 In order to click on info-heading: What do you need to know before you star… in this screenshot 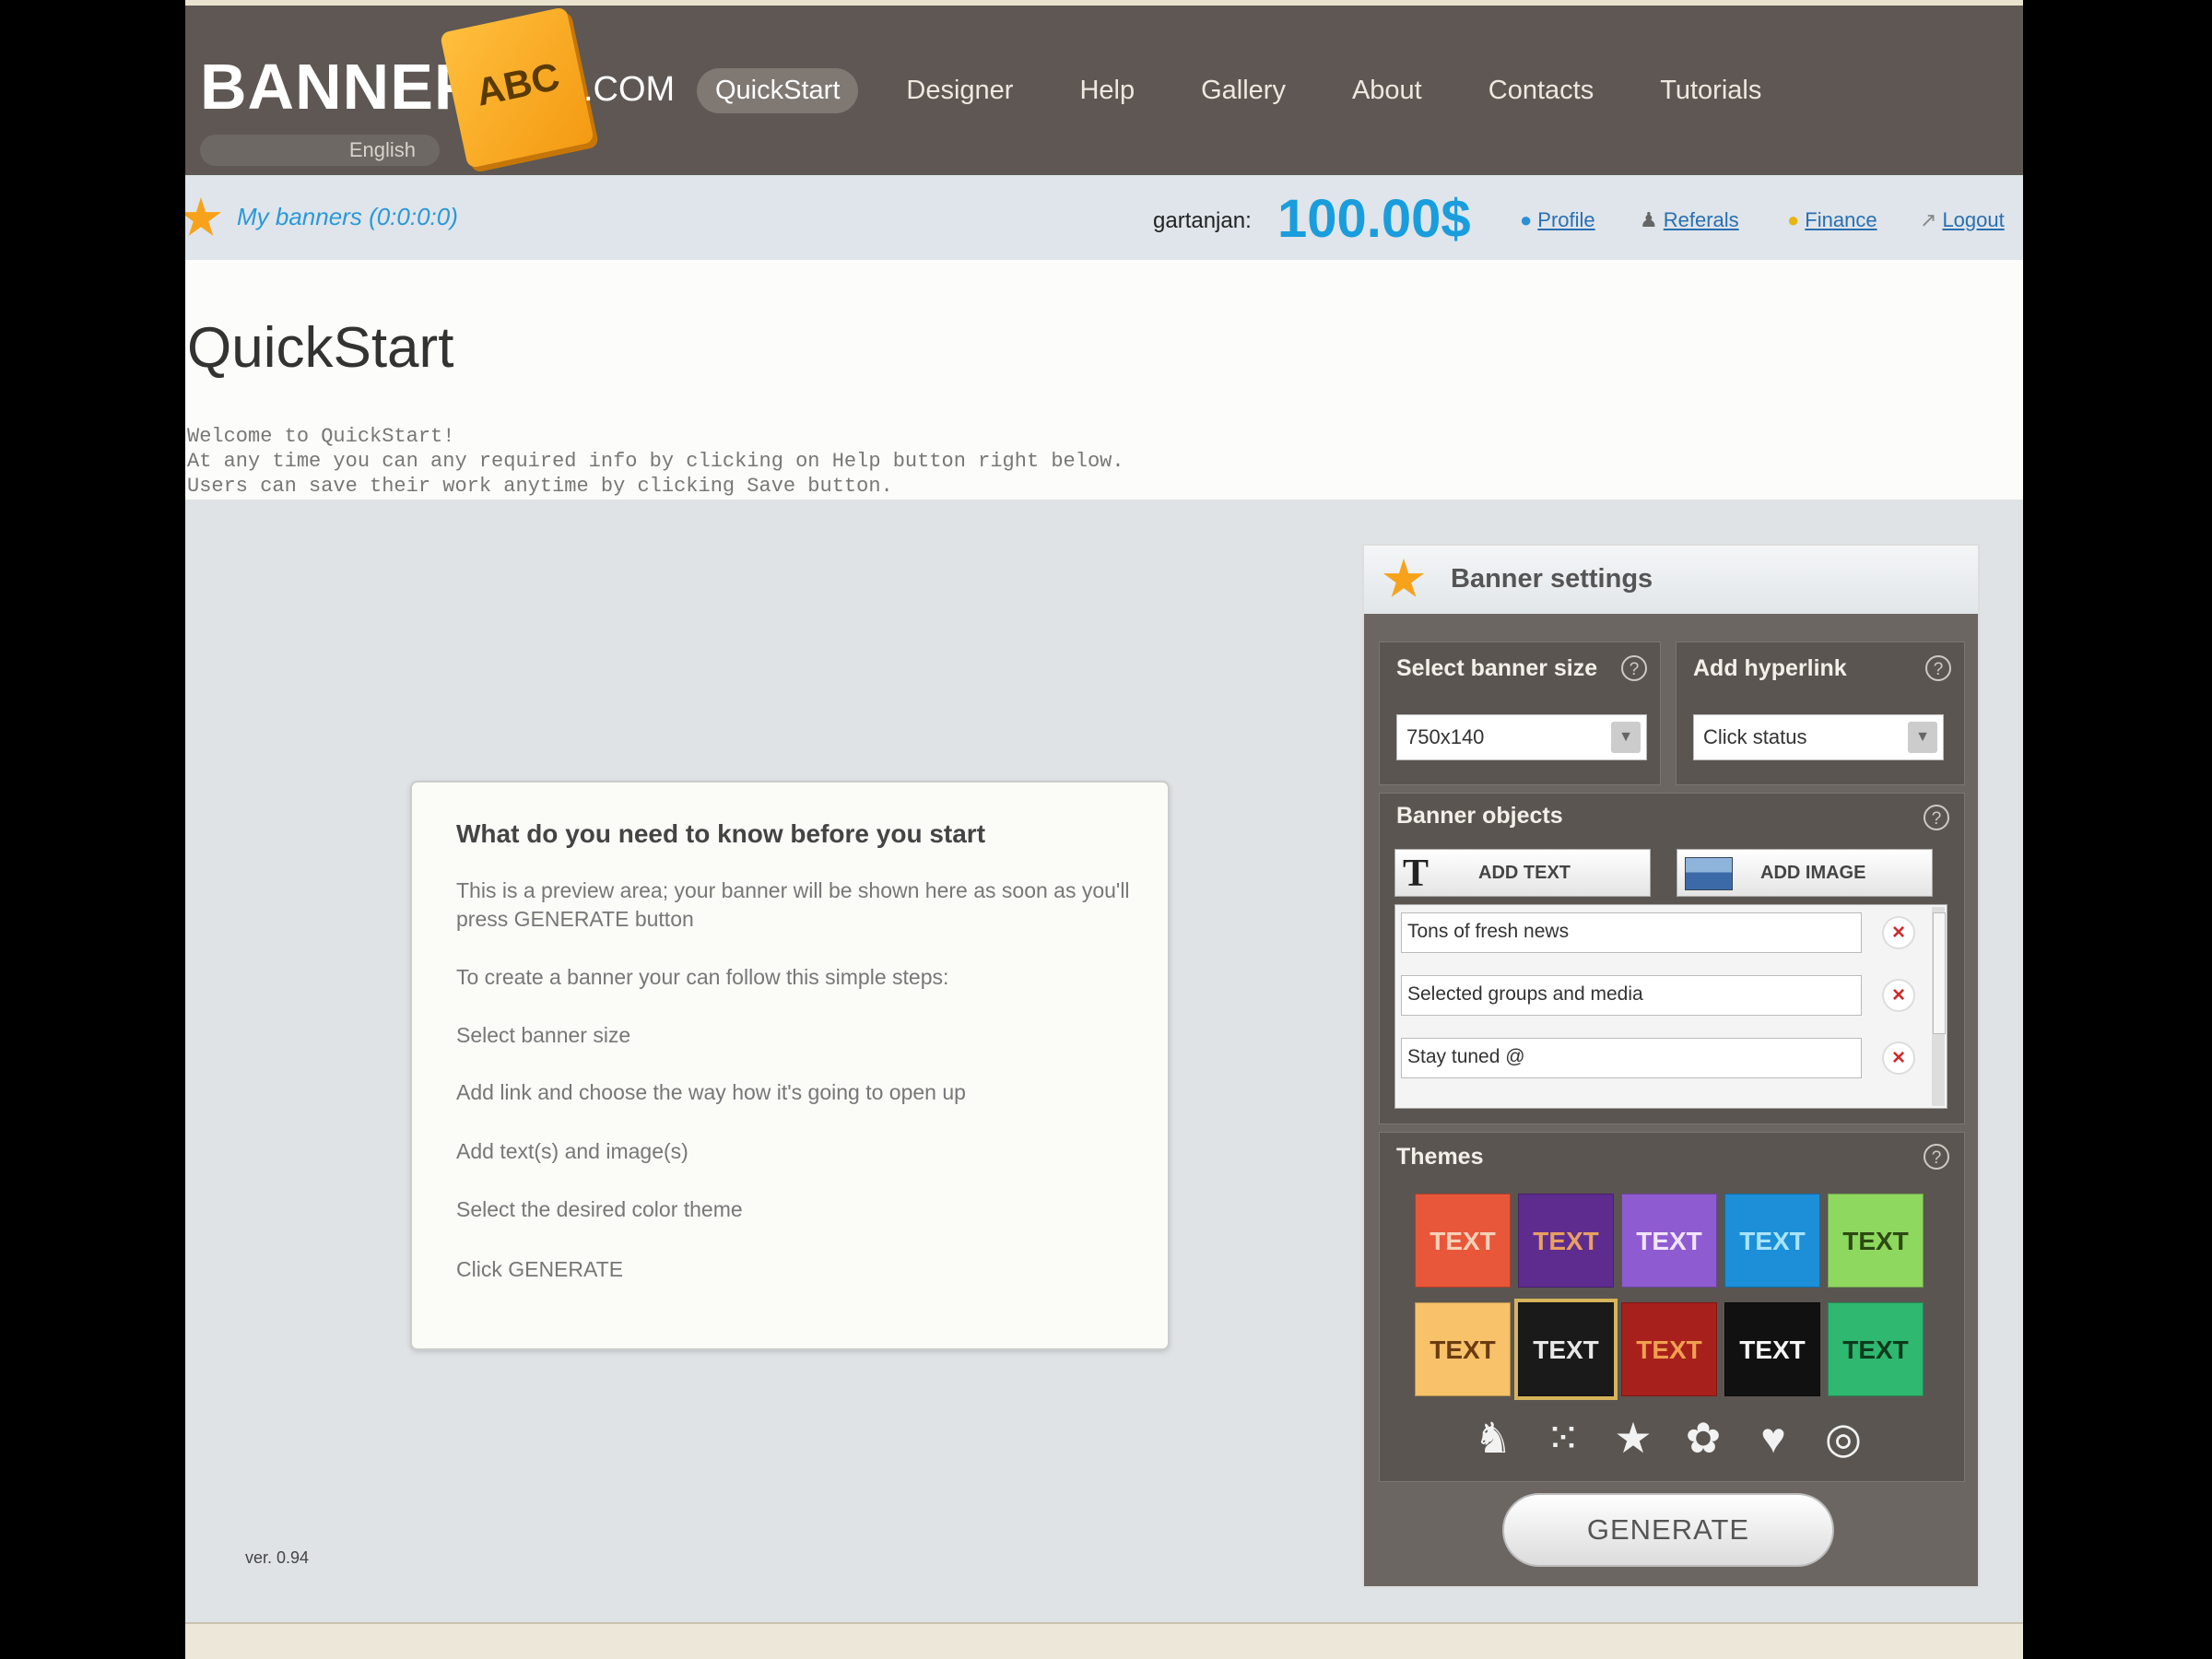, I will do `click(721, 833)`.